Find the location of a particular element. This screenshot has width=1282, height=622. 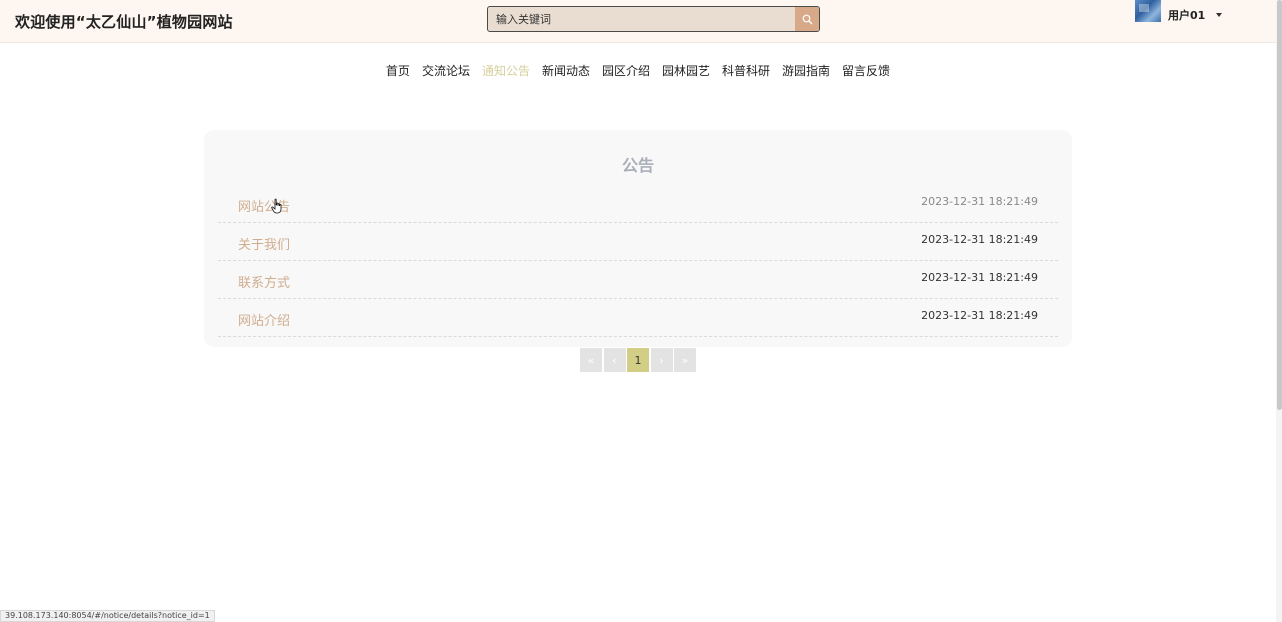

search-icon is located at coordinates (807, 19).